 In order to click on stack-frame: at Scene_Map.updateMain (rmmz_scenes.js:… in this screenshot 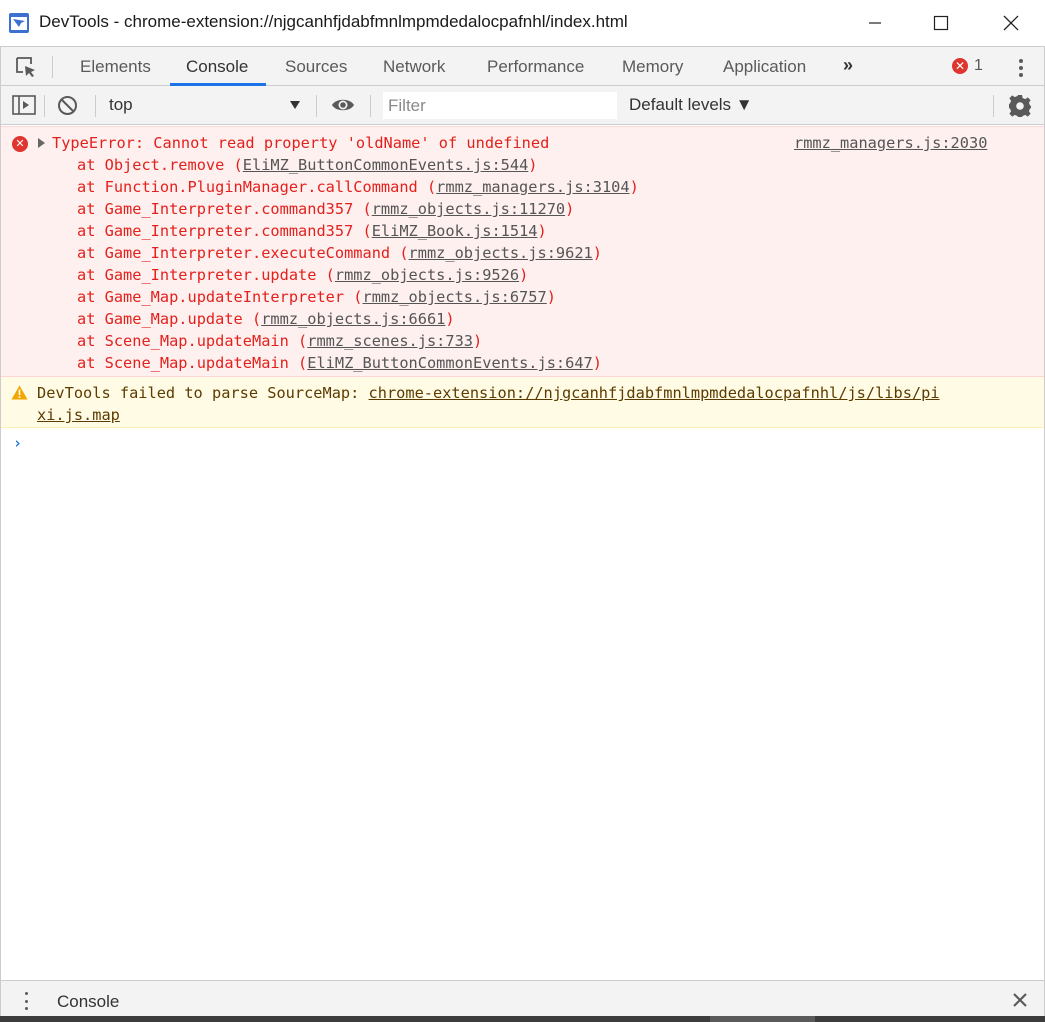, I will do `click(279, 341)`.